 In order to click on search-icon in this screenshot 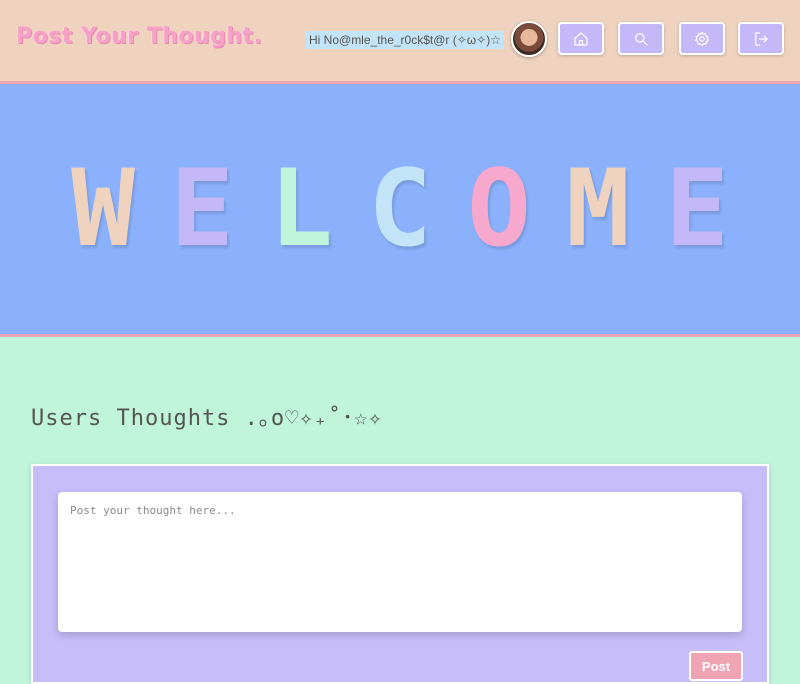, I will do `click(641, 39)`.